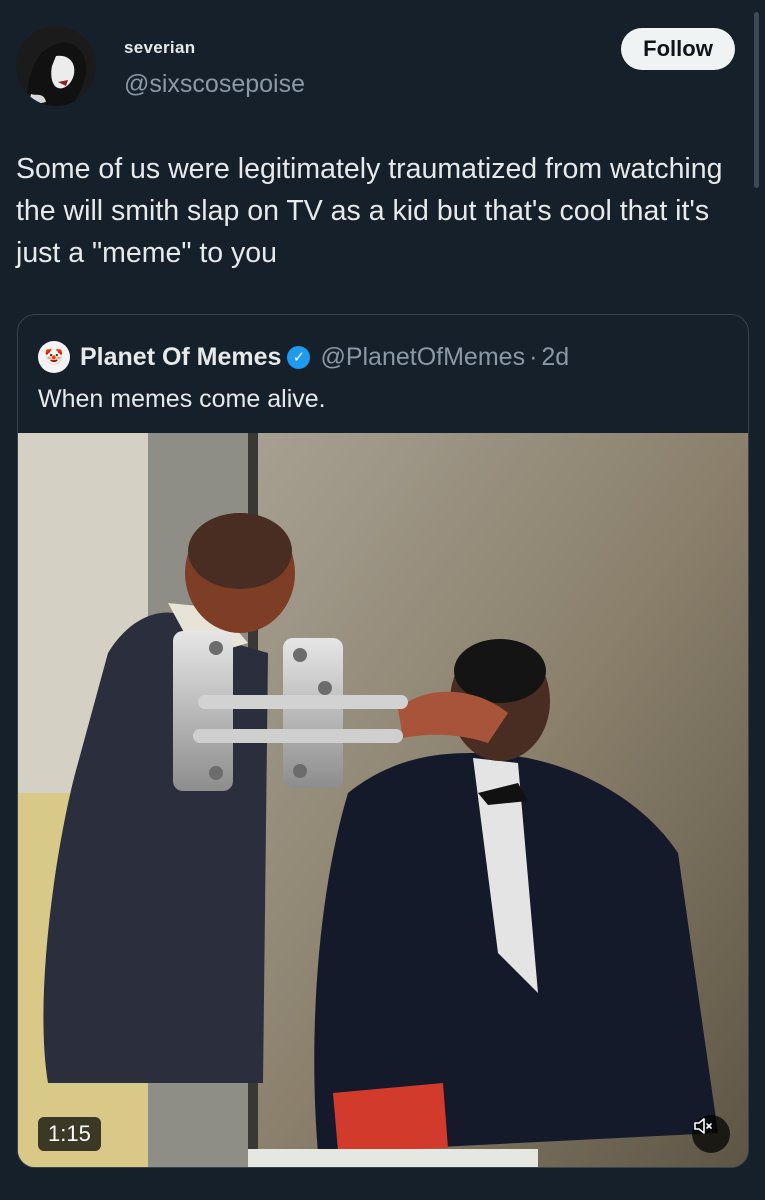 The width and height of the screenshot is (765, 1200). I want to click on volume-muted-icon, so click(711, 1134).